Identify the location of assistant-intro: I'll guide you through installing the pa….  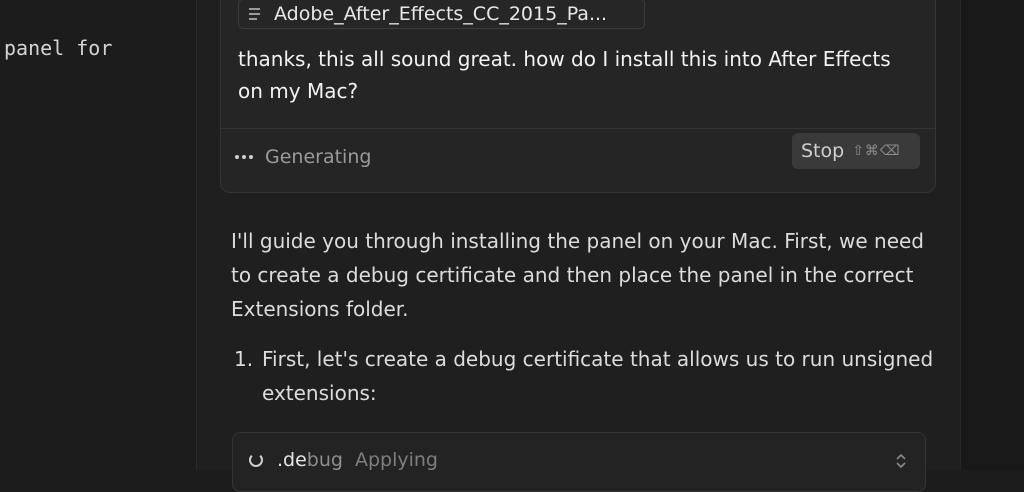
(577, 275).